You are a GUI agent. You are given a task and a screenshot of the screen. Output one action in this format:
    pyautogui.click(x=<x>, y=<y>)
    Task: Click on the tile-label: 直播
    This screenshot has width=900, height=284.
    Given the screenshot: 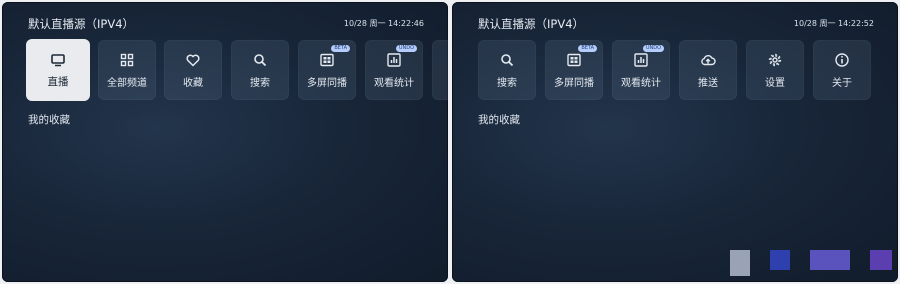 What is the action you would take?
    pyautogui.click(x=58, y=81)
    